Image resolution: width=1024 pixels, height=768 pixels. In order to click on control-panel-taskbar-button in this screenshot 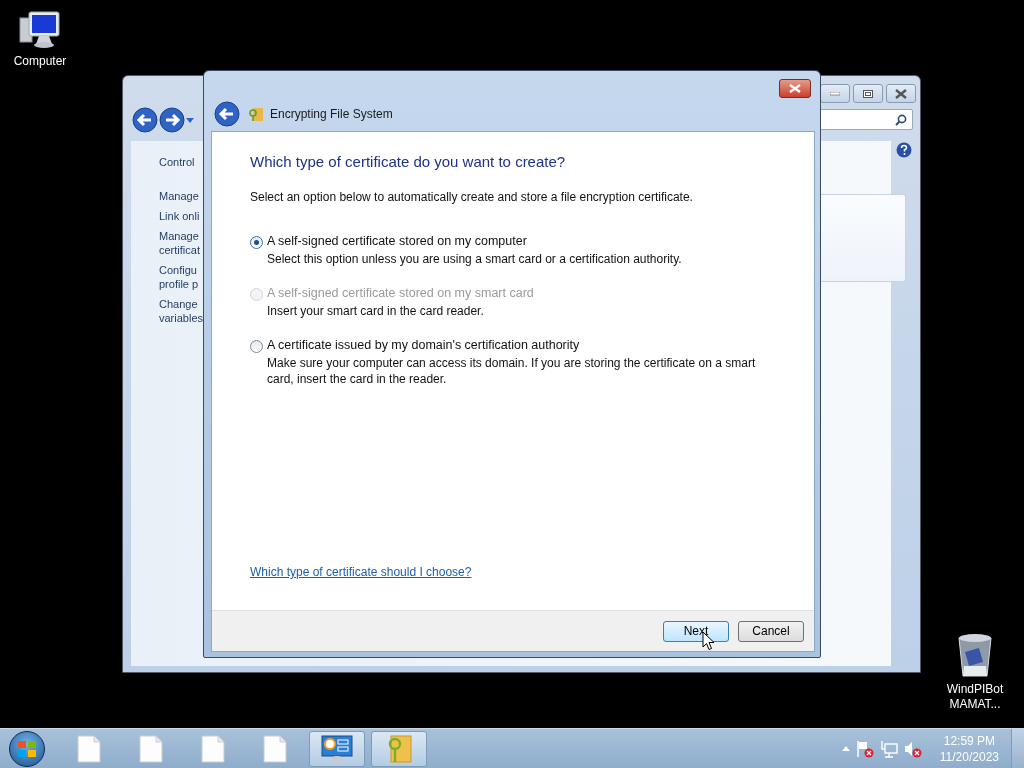, I will do `click(337, 748)`.